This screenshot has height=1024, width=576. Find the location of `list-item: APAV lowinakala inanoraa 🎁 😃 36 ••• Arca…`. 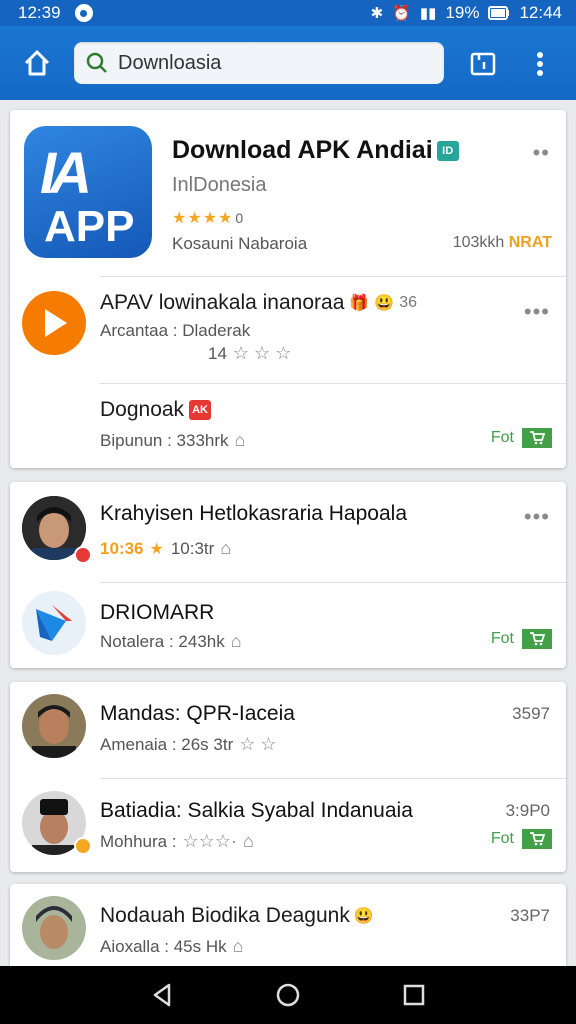

list-item: APAV lowinakala inanoraa 🎁 😃 36 ••• Arca… is located at coordinates (288, 330).